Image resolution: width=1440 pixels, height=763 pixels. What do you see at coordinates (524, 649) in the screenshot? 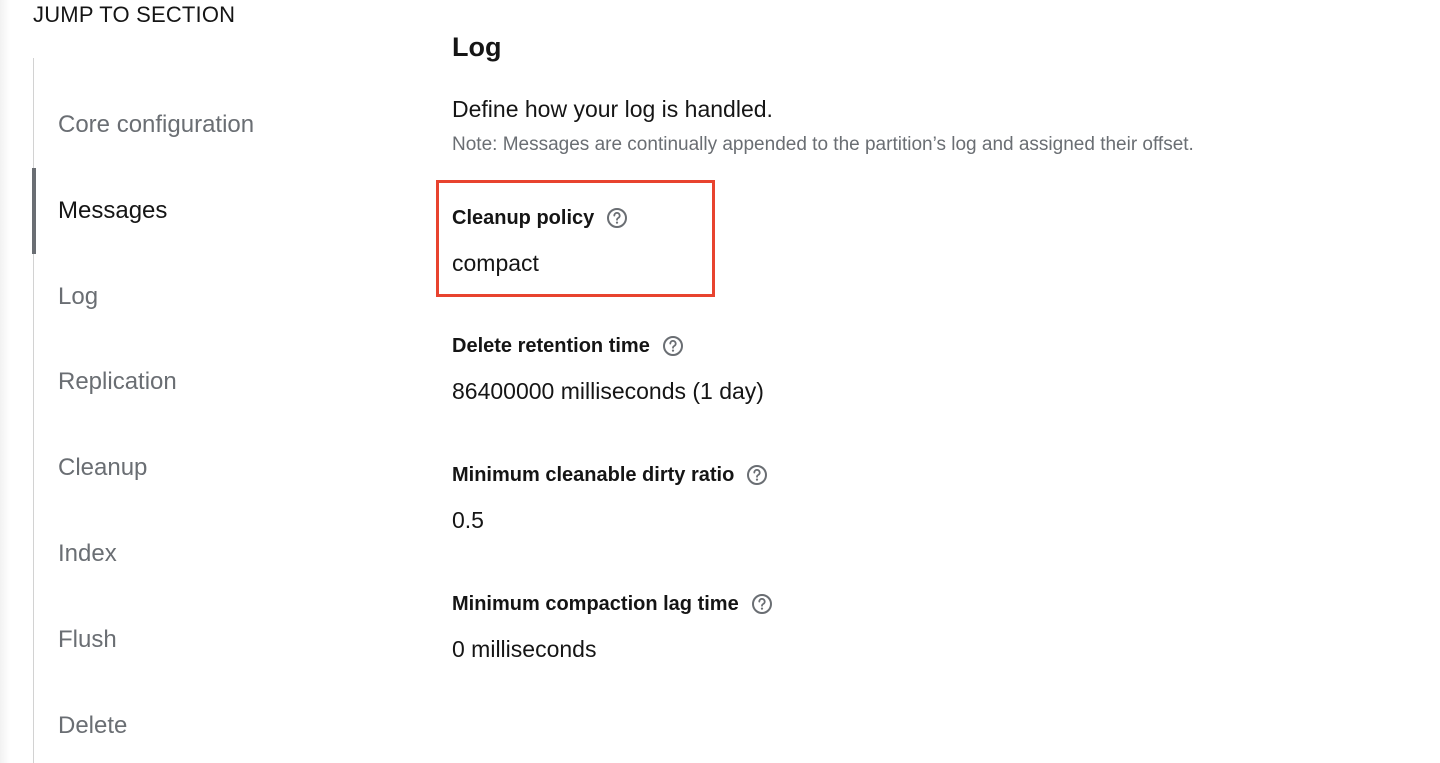
I see `field-value: 0 milliseconds` at bounding box center [524, 649].